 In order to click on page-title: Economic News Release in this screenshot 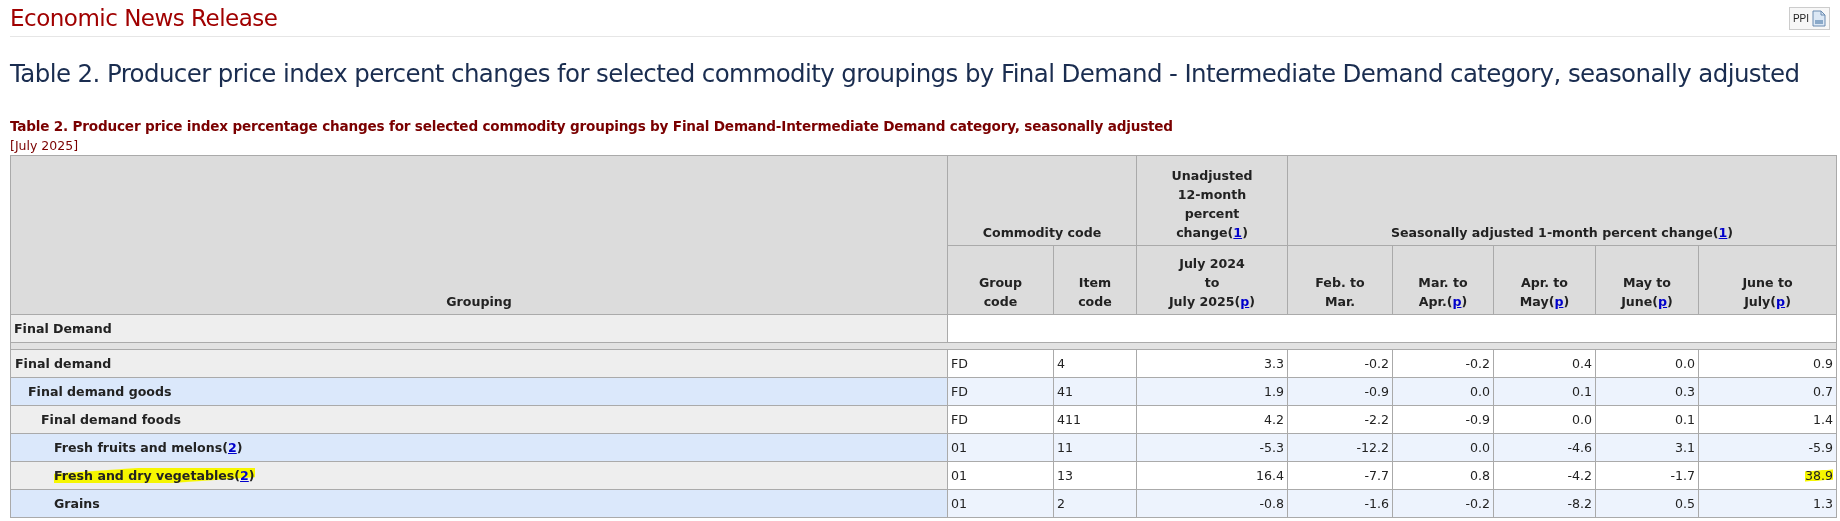, I will do `click(144, 18)`.